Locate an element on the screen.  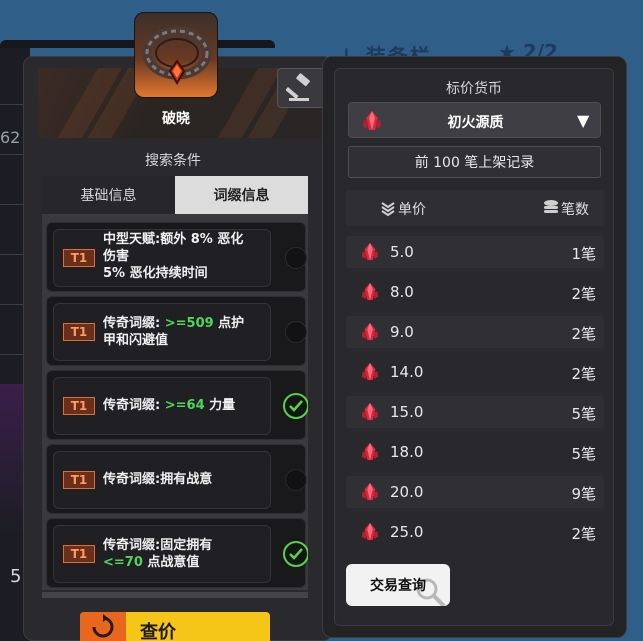
gavel-icon is located at coordinates (298, 87).